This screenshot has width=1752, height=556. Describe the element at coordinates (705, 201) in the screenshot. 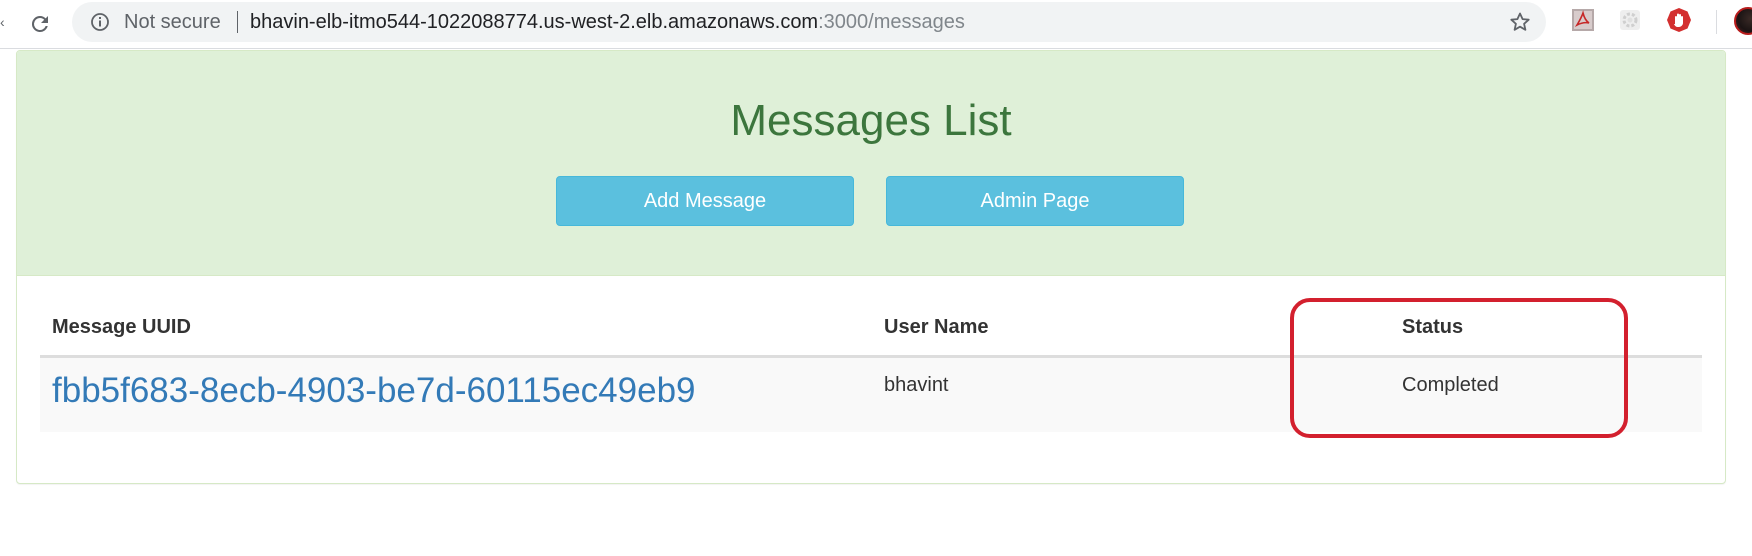

I see `add-message-button: Add Message` at that location.